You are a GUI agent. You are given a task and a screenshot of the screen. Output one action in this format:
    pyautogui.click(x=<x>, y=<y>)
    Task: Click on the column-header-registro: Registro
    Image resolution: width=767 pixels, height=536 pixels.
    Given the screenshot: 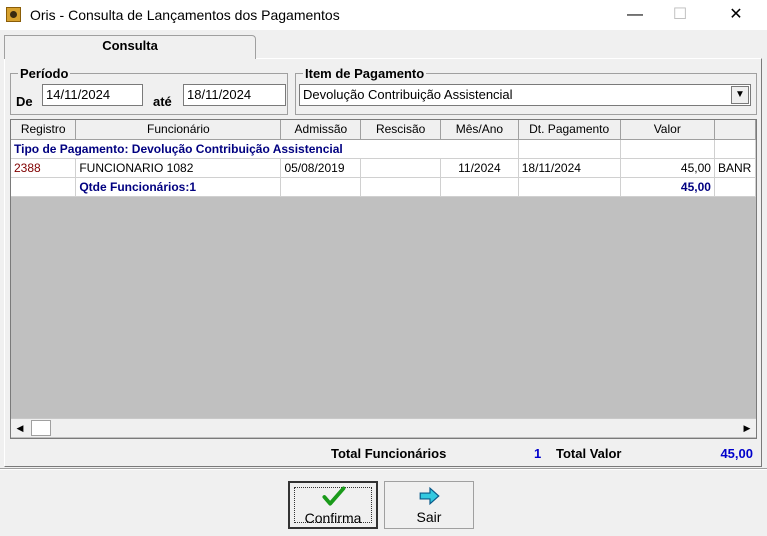 What is the action you would take?
    pyautogui.click(x=44, y=130)
    